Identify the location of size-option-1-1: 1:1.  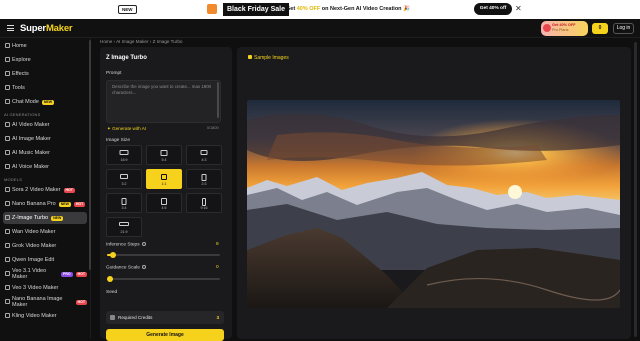
(164, 179).